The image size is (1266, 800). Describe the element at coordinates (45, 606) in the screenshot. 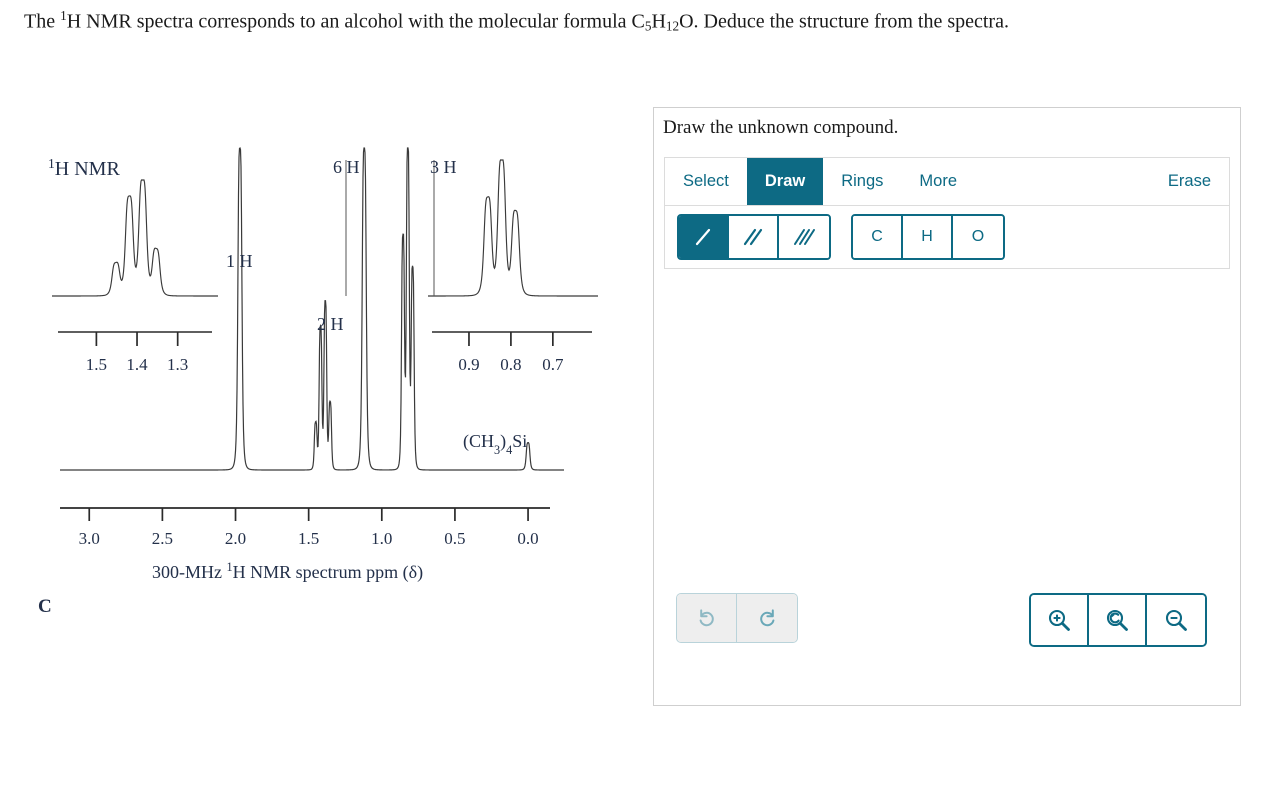

I see `panel-letter: C` at that location.